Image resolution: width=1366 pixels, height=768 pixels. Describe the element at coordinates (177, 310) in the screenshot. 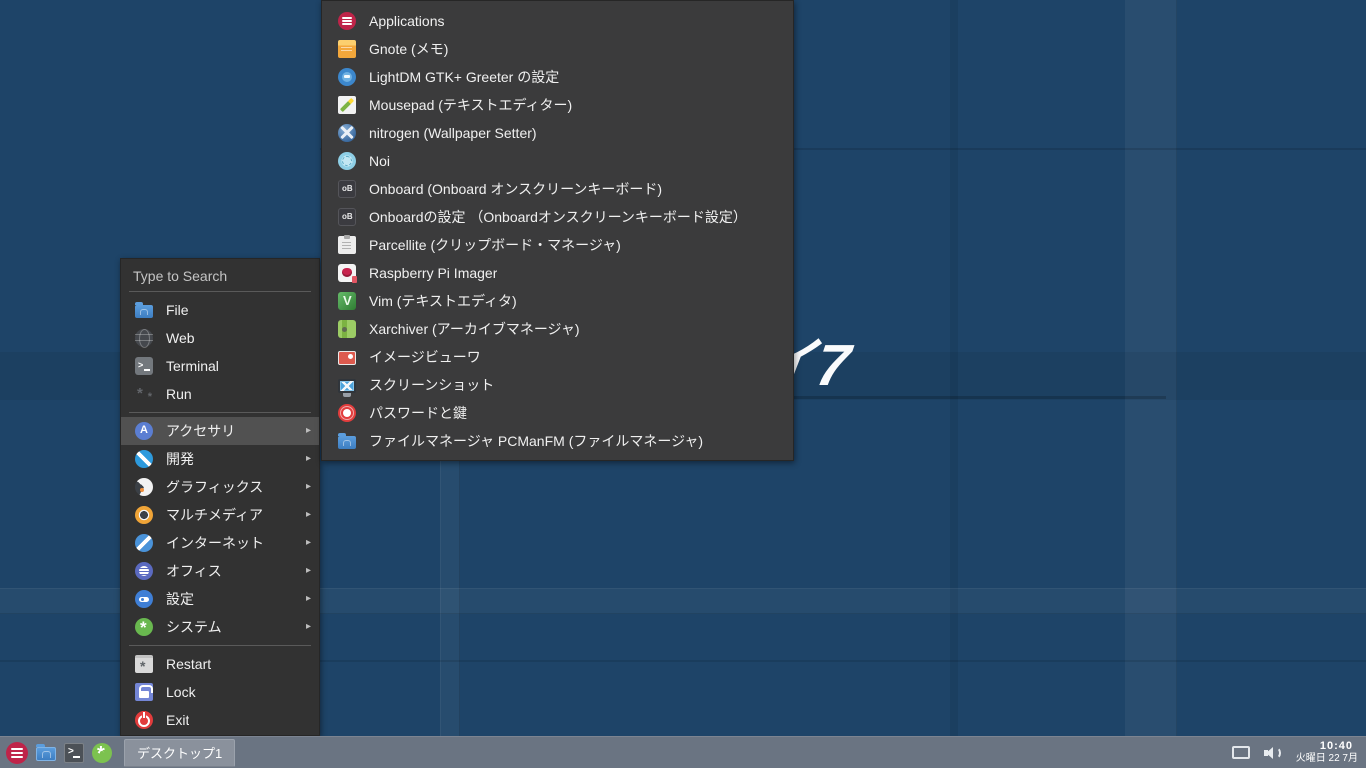

I see `menu-item-label: File` at that location.